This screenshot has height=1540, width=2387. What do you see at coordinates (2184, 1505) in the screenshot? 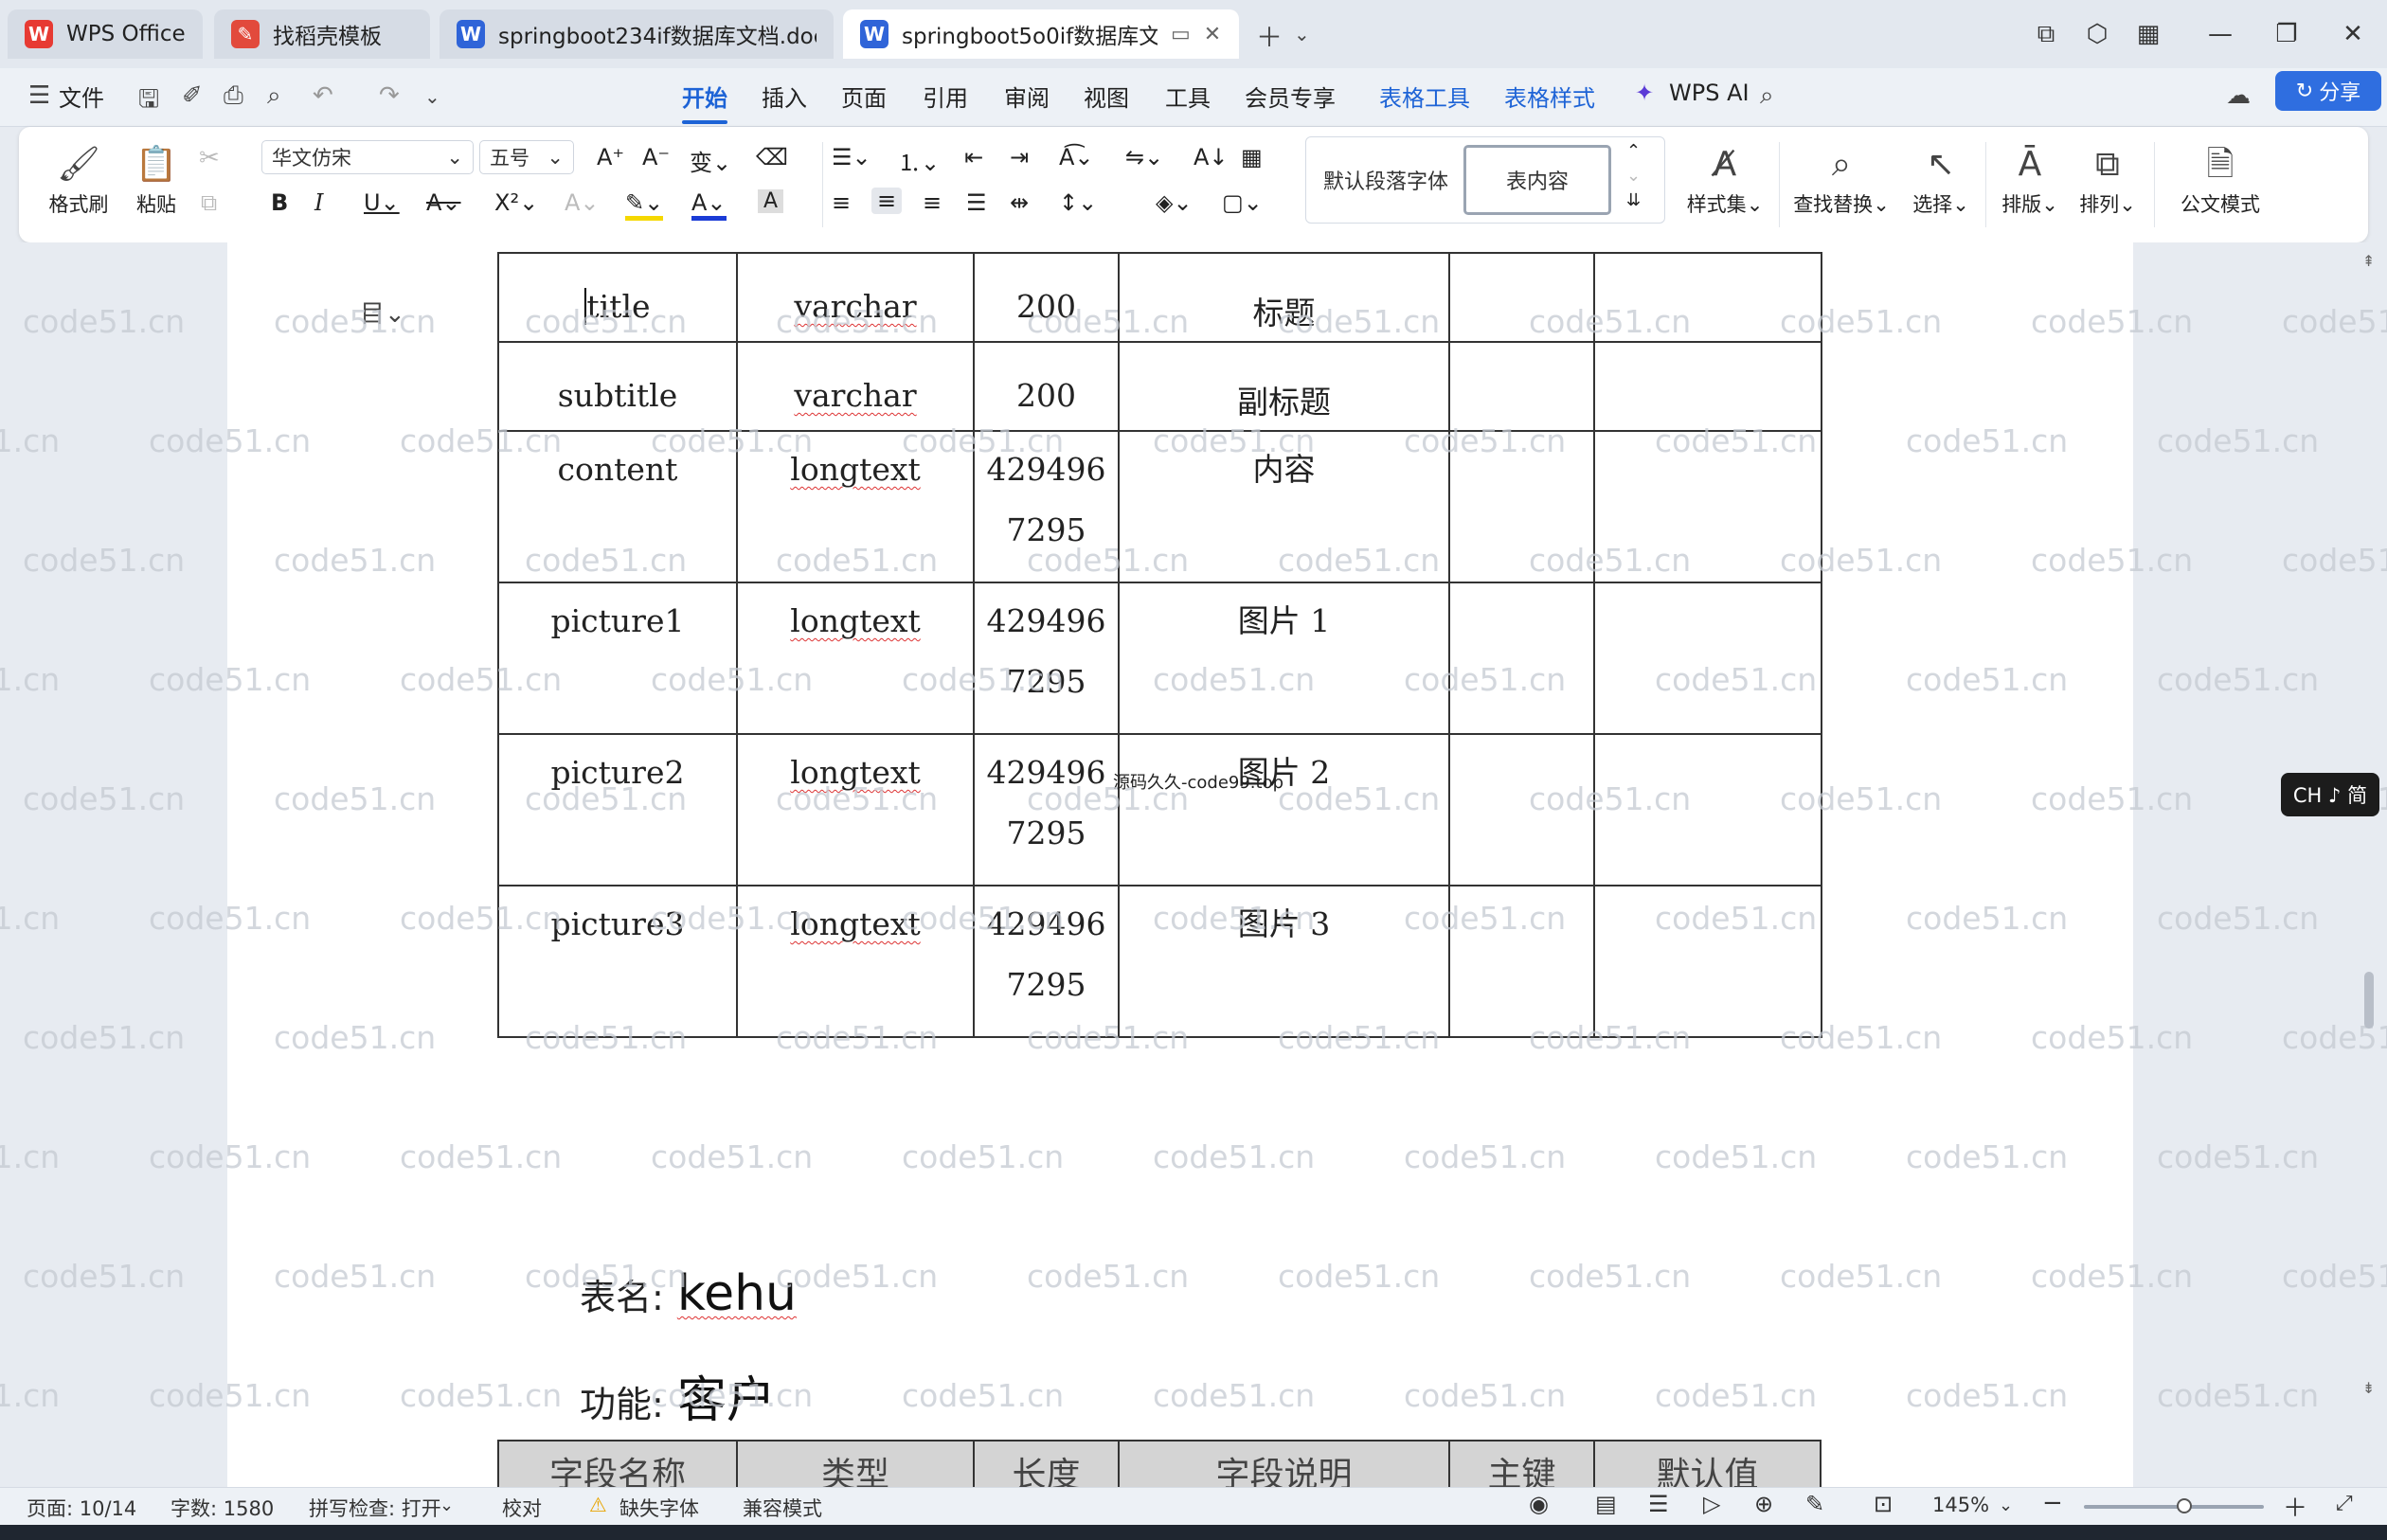
I see `zoom-slider-knob` at bounding box center [2184, 1505].